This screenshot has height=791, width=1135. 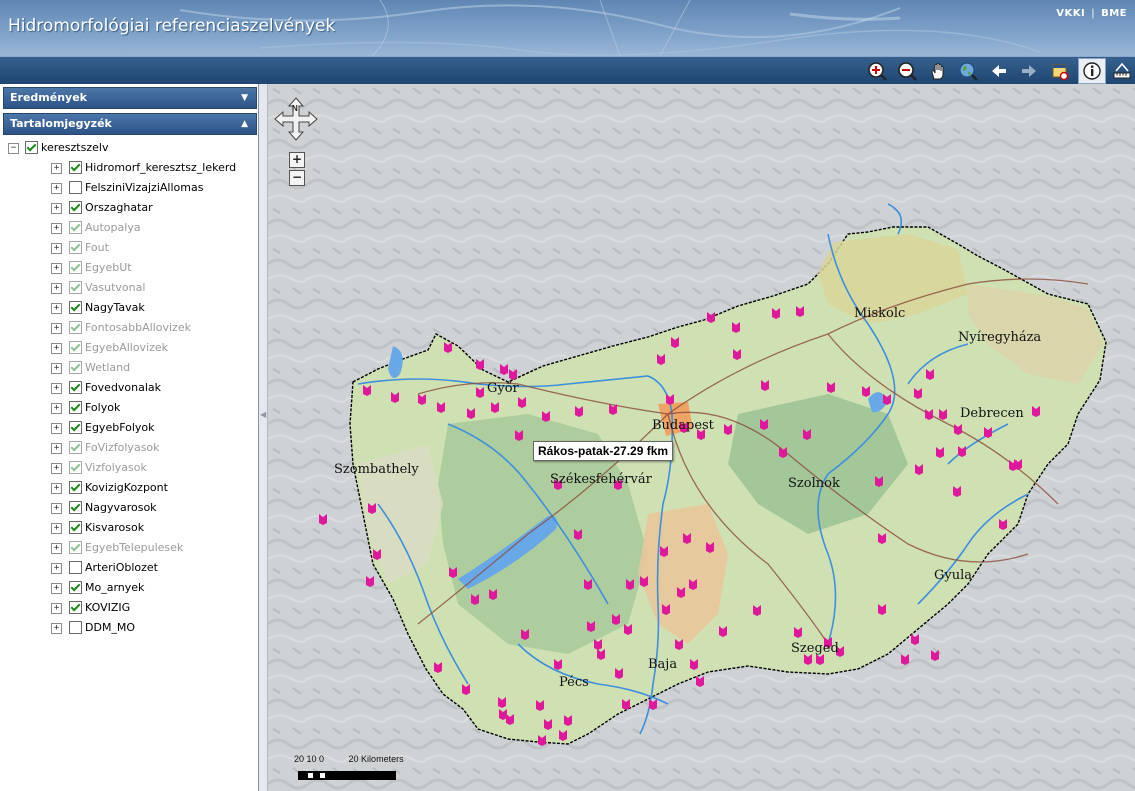 I want to click on zoom-in-icon, so click(x=877, y=71).